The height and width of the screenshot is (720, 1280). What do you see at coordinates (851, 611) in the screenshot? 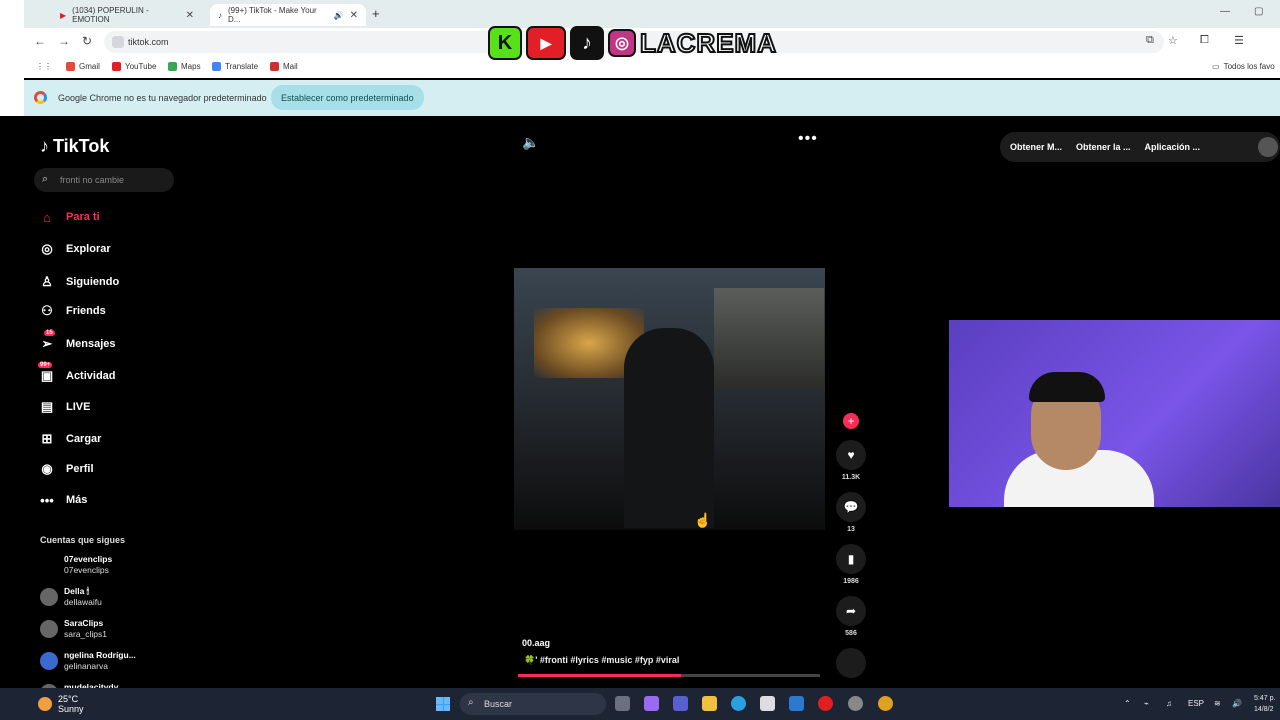
I see `share-icon: ➦` at bounding box center [851, 611].